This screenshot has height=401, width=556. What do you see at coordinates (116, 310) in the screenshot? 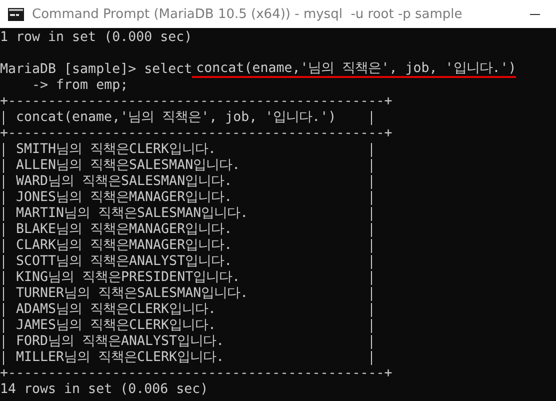
I see `table-cell-text: ADAMS님의 직책은CLERK입니다.` at bounding box center [116, 310].